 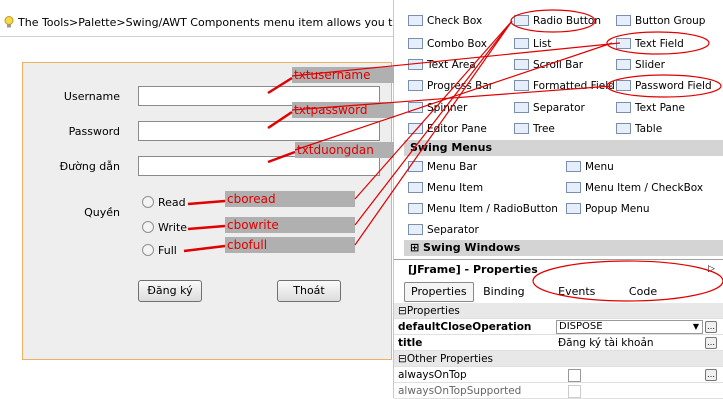 What do you see at coordinates (521, 20) in the screenshot?
I see `radio-button-icon` at bounding box center [521, 20].